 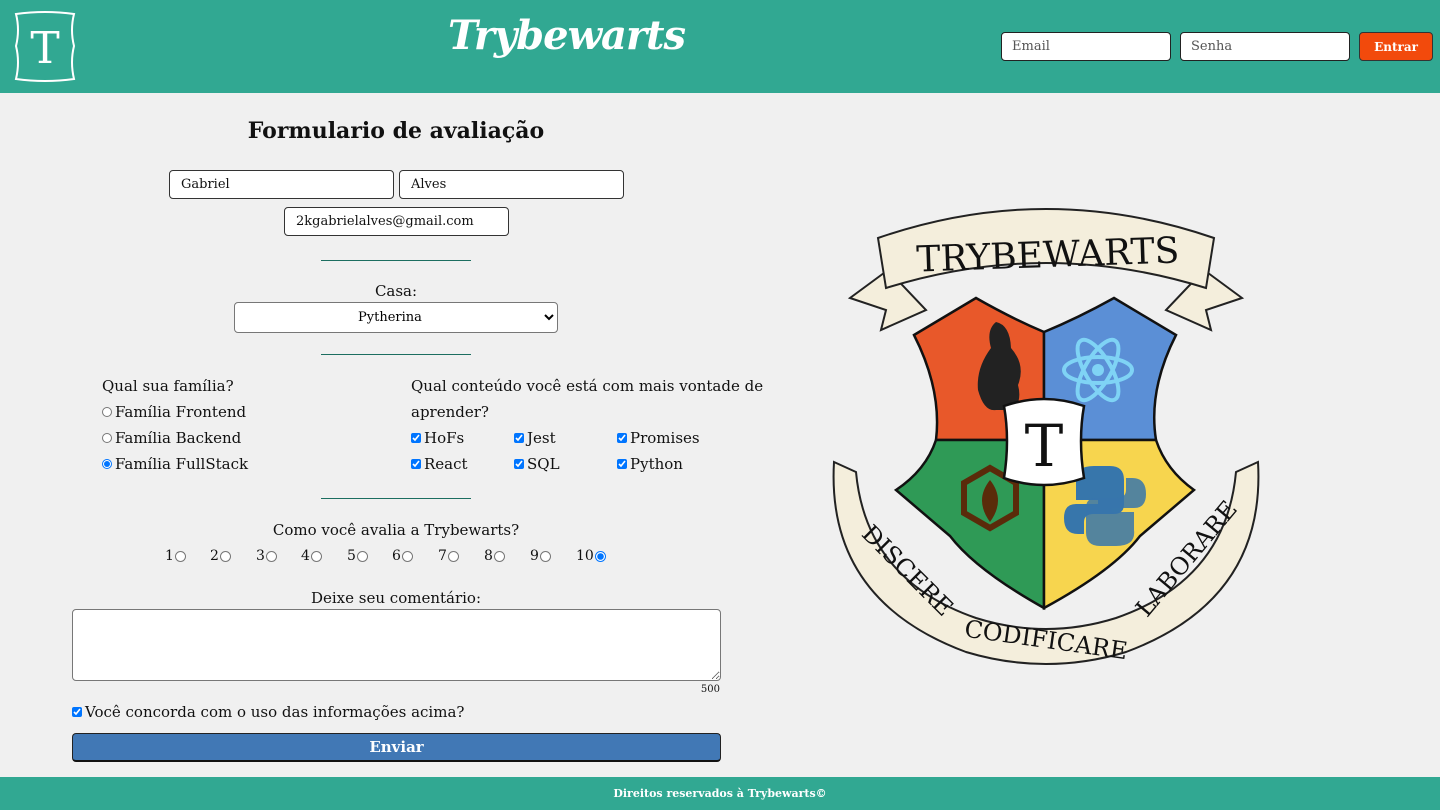 What do you see at coordinates (656, 464) in the screenshot?
I see `content-option-label: Python` at bounding box center [656, 464].